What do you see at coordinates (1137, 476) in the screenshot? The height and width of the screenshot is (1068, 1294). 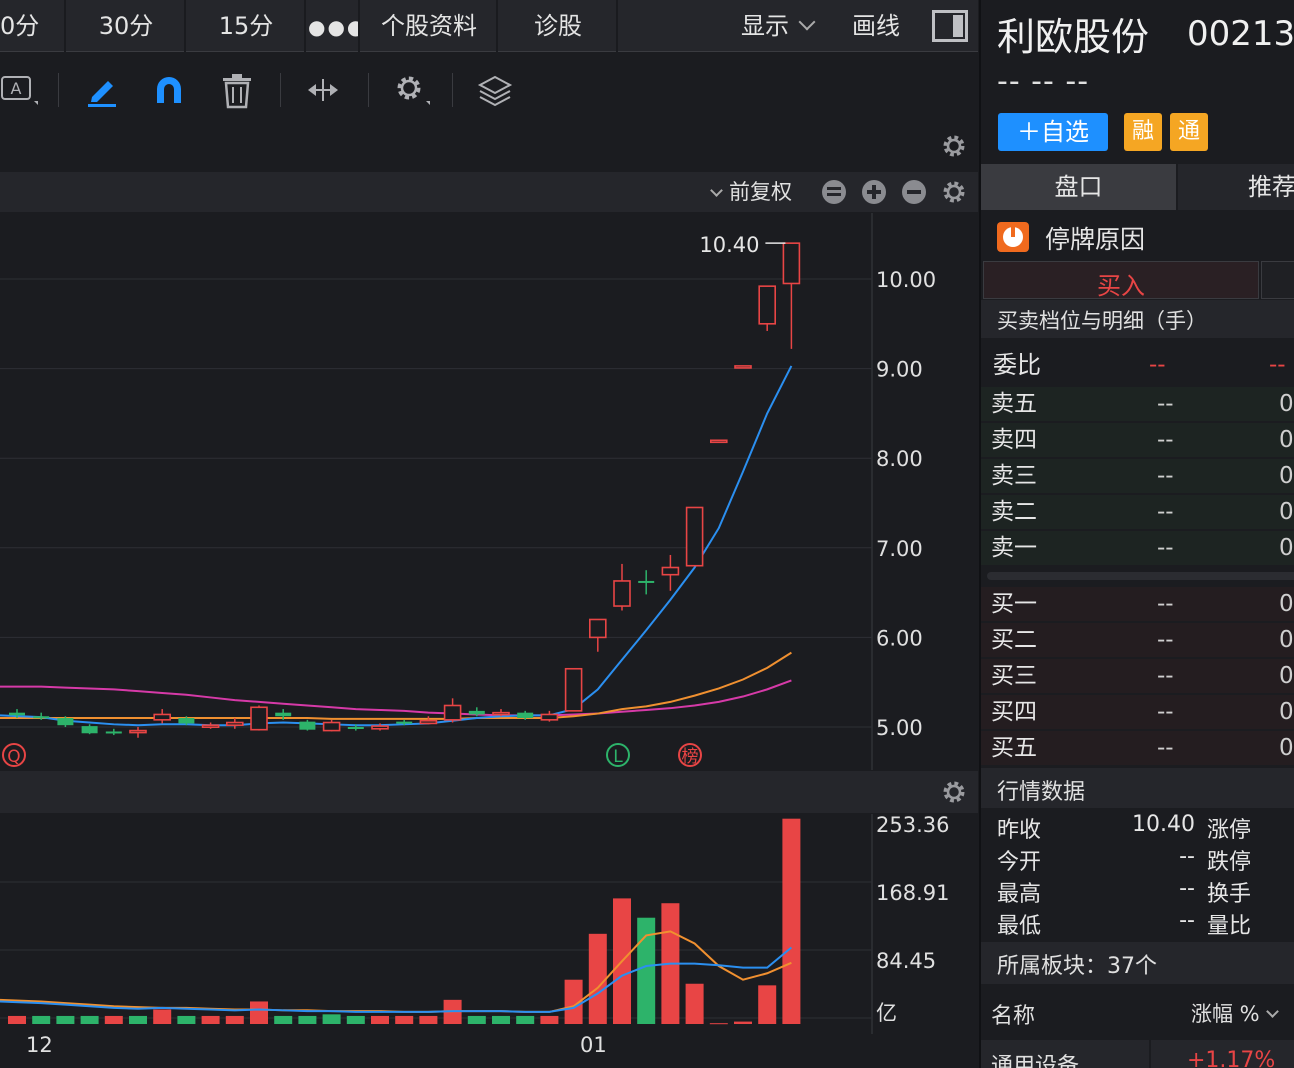 I see `orderbook-level-row: 卖三 -- 0` at bounding box center [1137, 476].